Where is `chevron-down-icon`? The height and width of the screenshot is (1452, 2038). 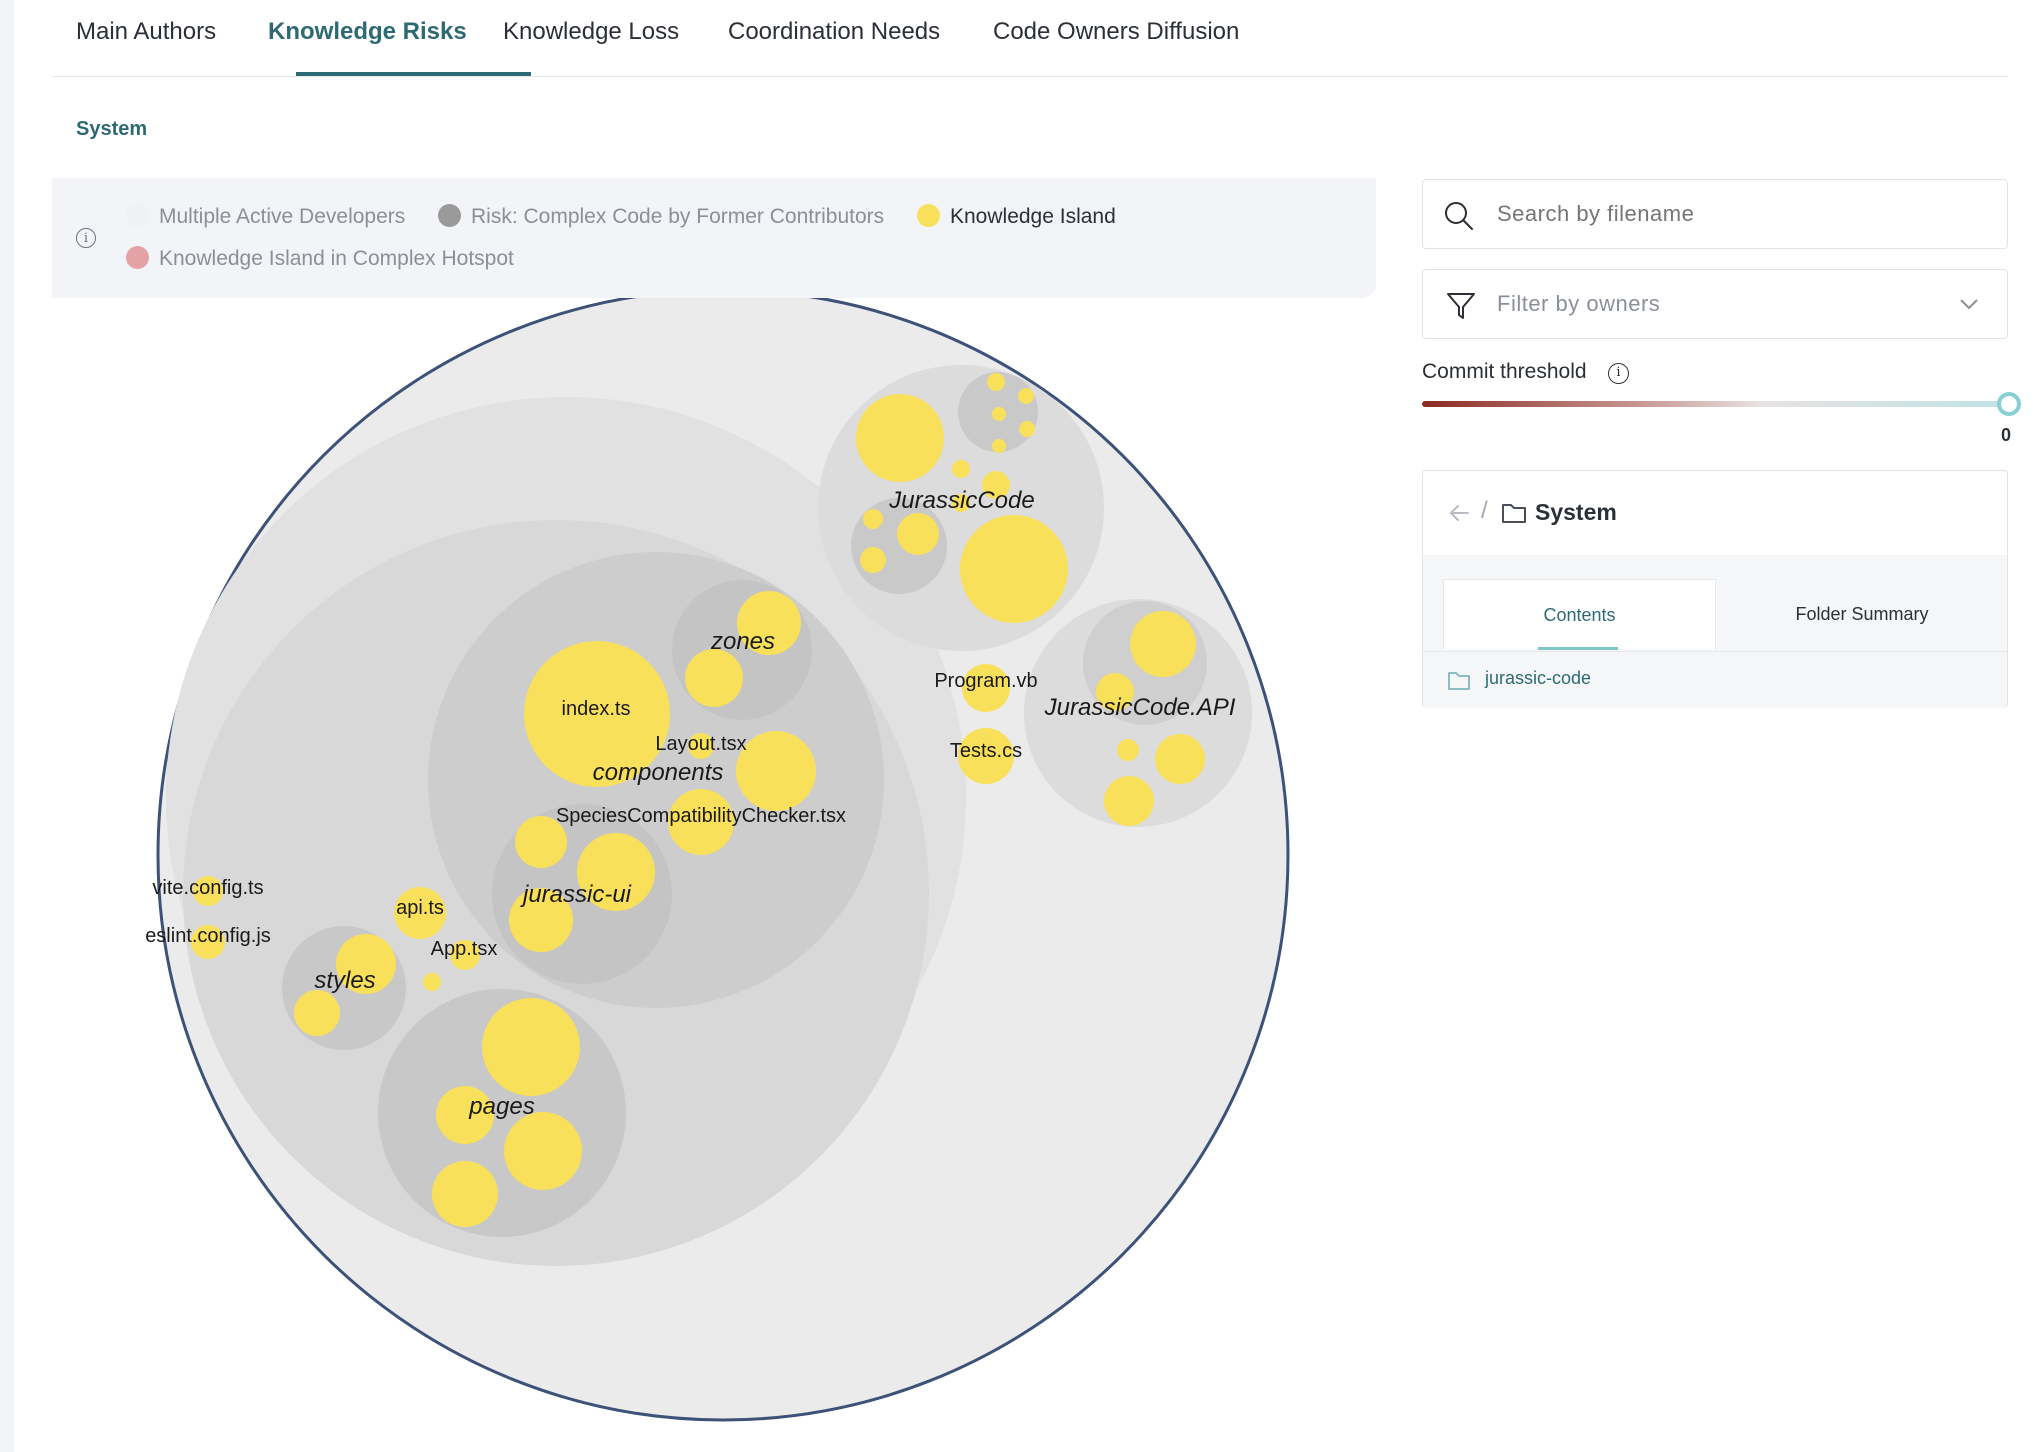 chevron-down-icon is located at coordinates (1969, 304).